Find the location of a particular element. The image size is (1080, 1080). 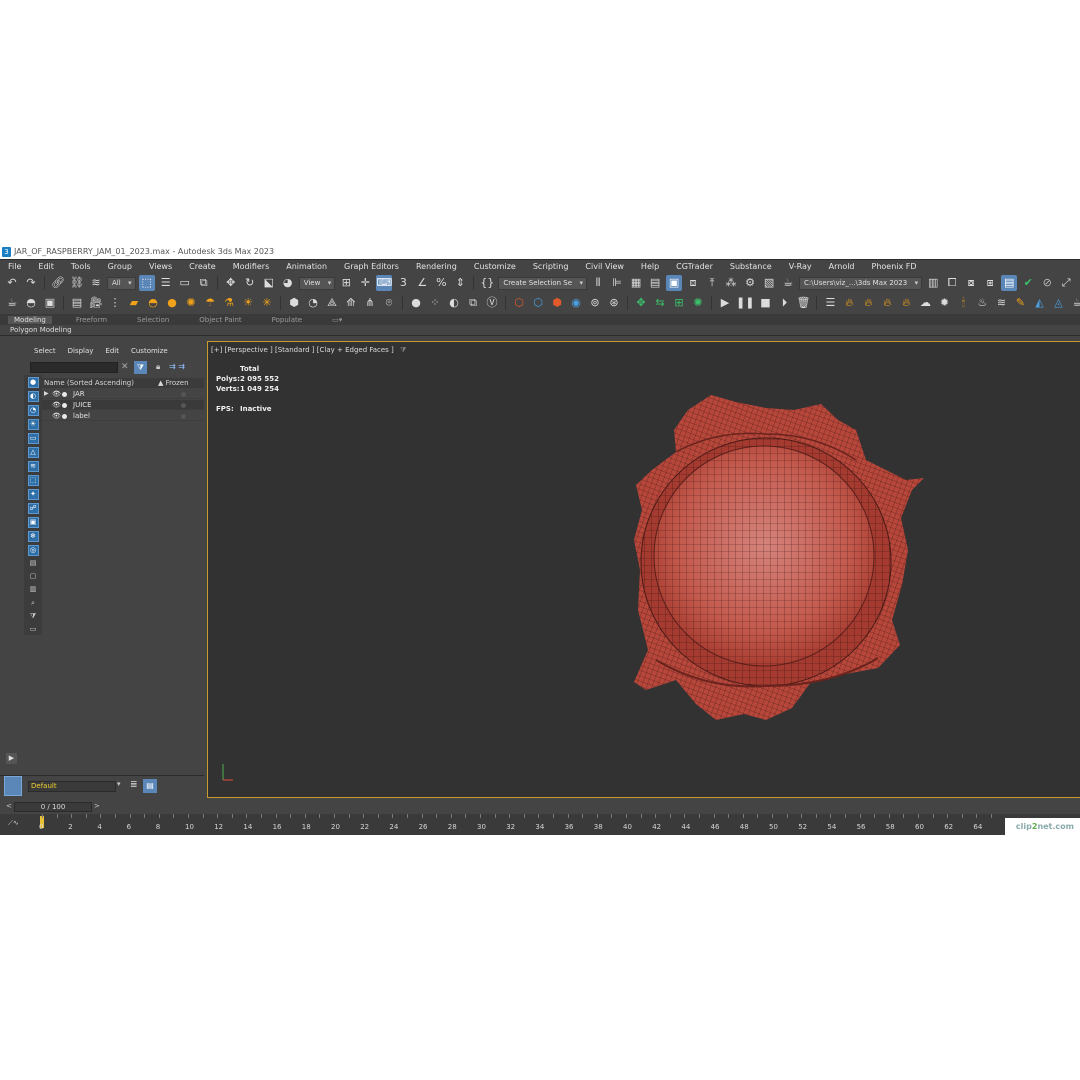

vray-proxy-icon: ⬢ is located at coordinates (294, 303).